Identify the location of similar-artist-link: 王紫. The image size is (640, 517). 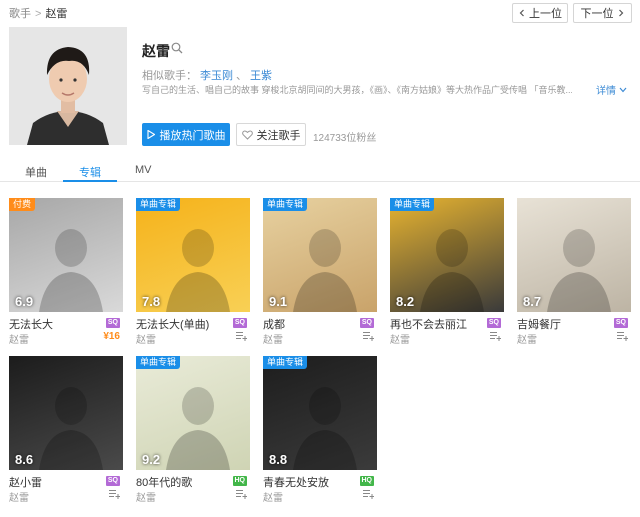
(261, 76).